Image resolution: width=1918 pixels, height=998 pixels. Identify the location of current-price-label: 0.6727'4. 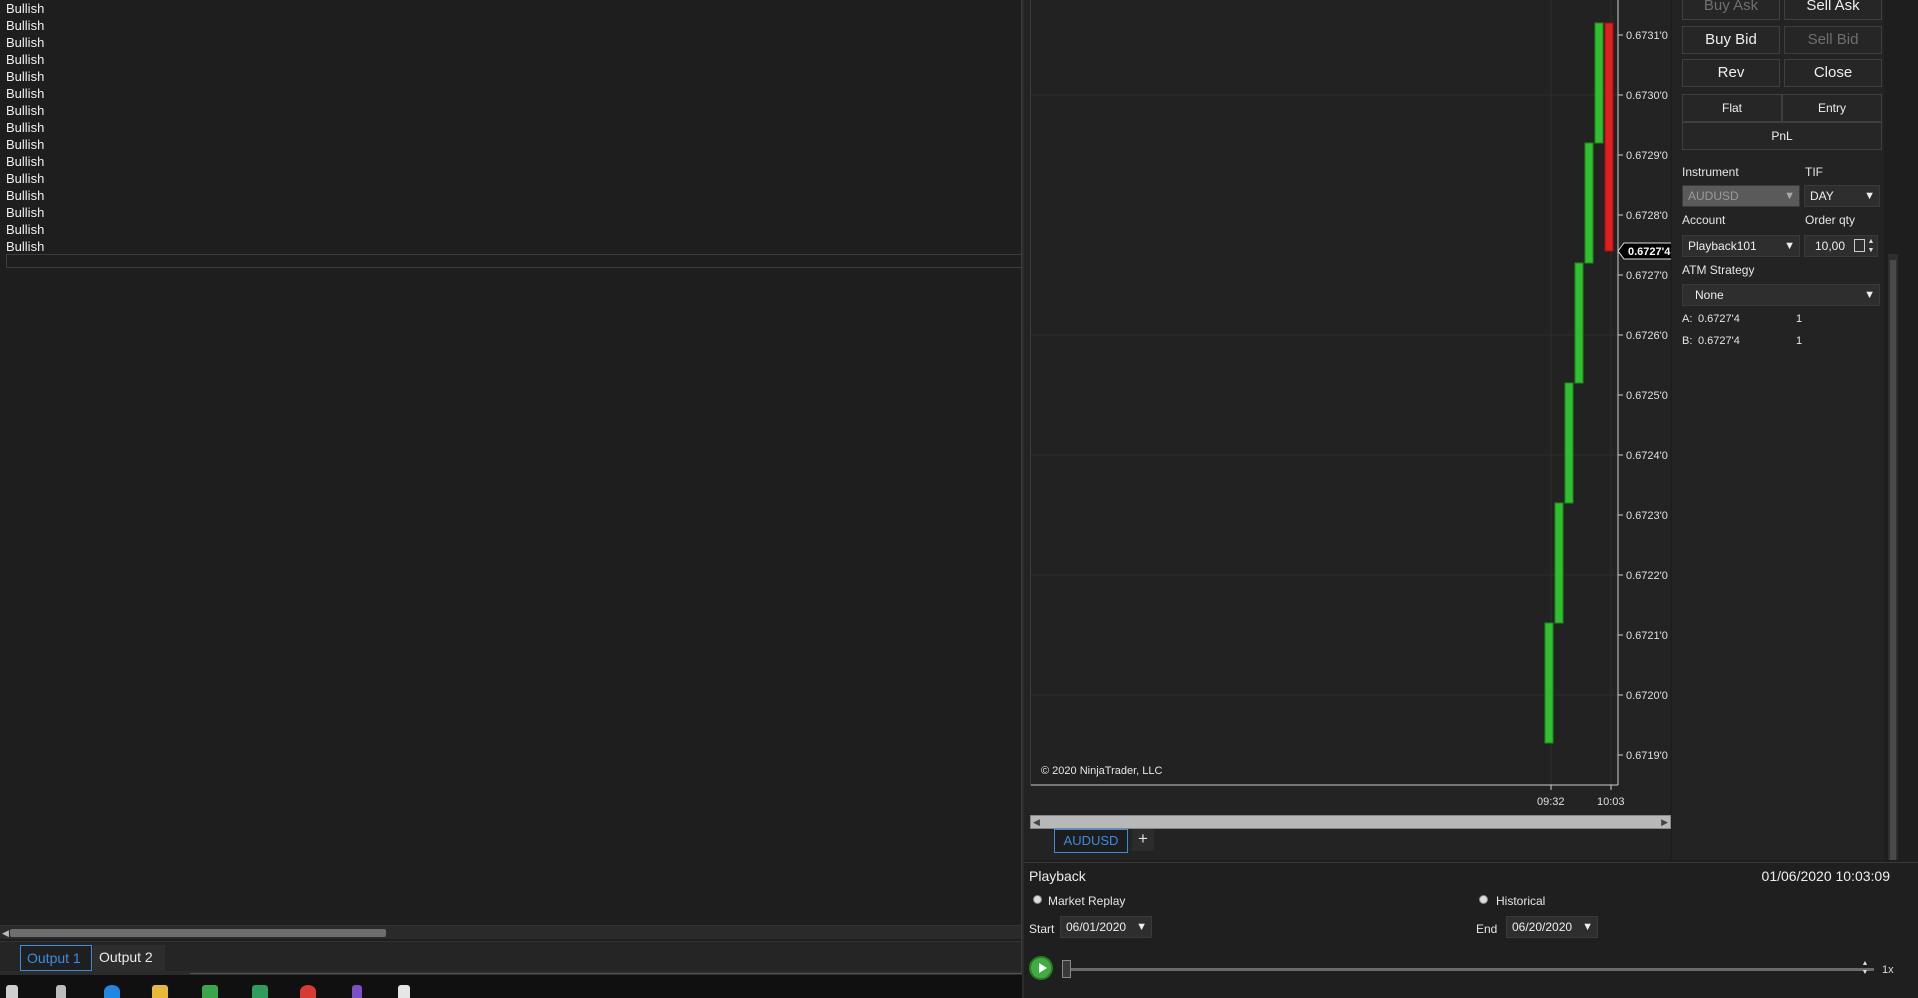
(1649, 252).